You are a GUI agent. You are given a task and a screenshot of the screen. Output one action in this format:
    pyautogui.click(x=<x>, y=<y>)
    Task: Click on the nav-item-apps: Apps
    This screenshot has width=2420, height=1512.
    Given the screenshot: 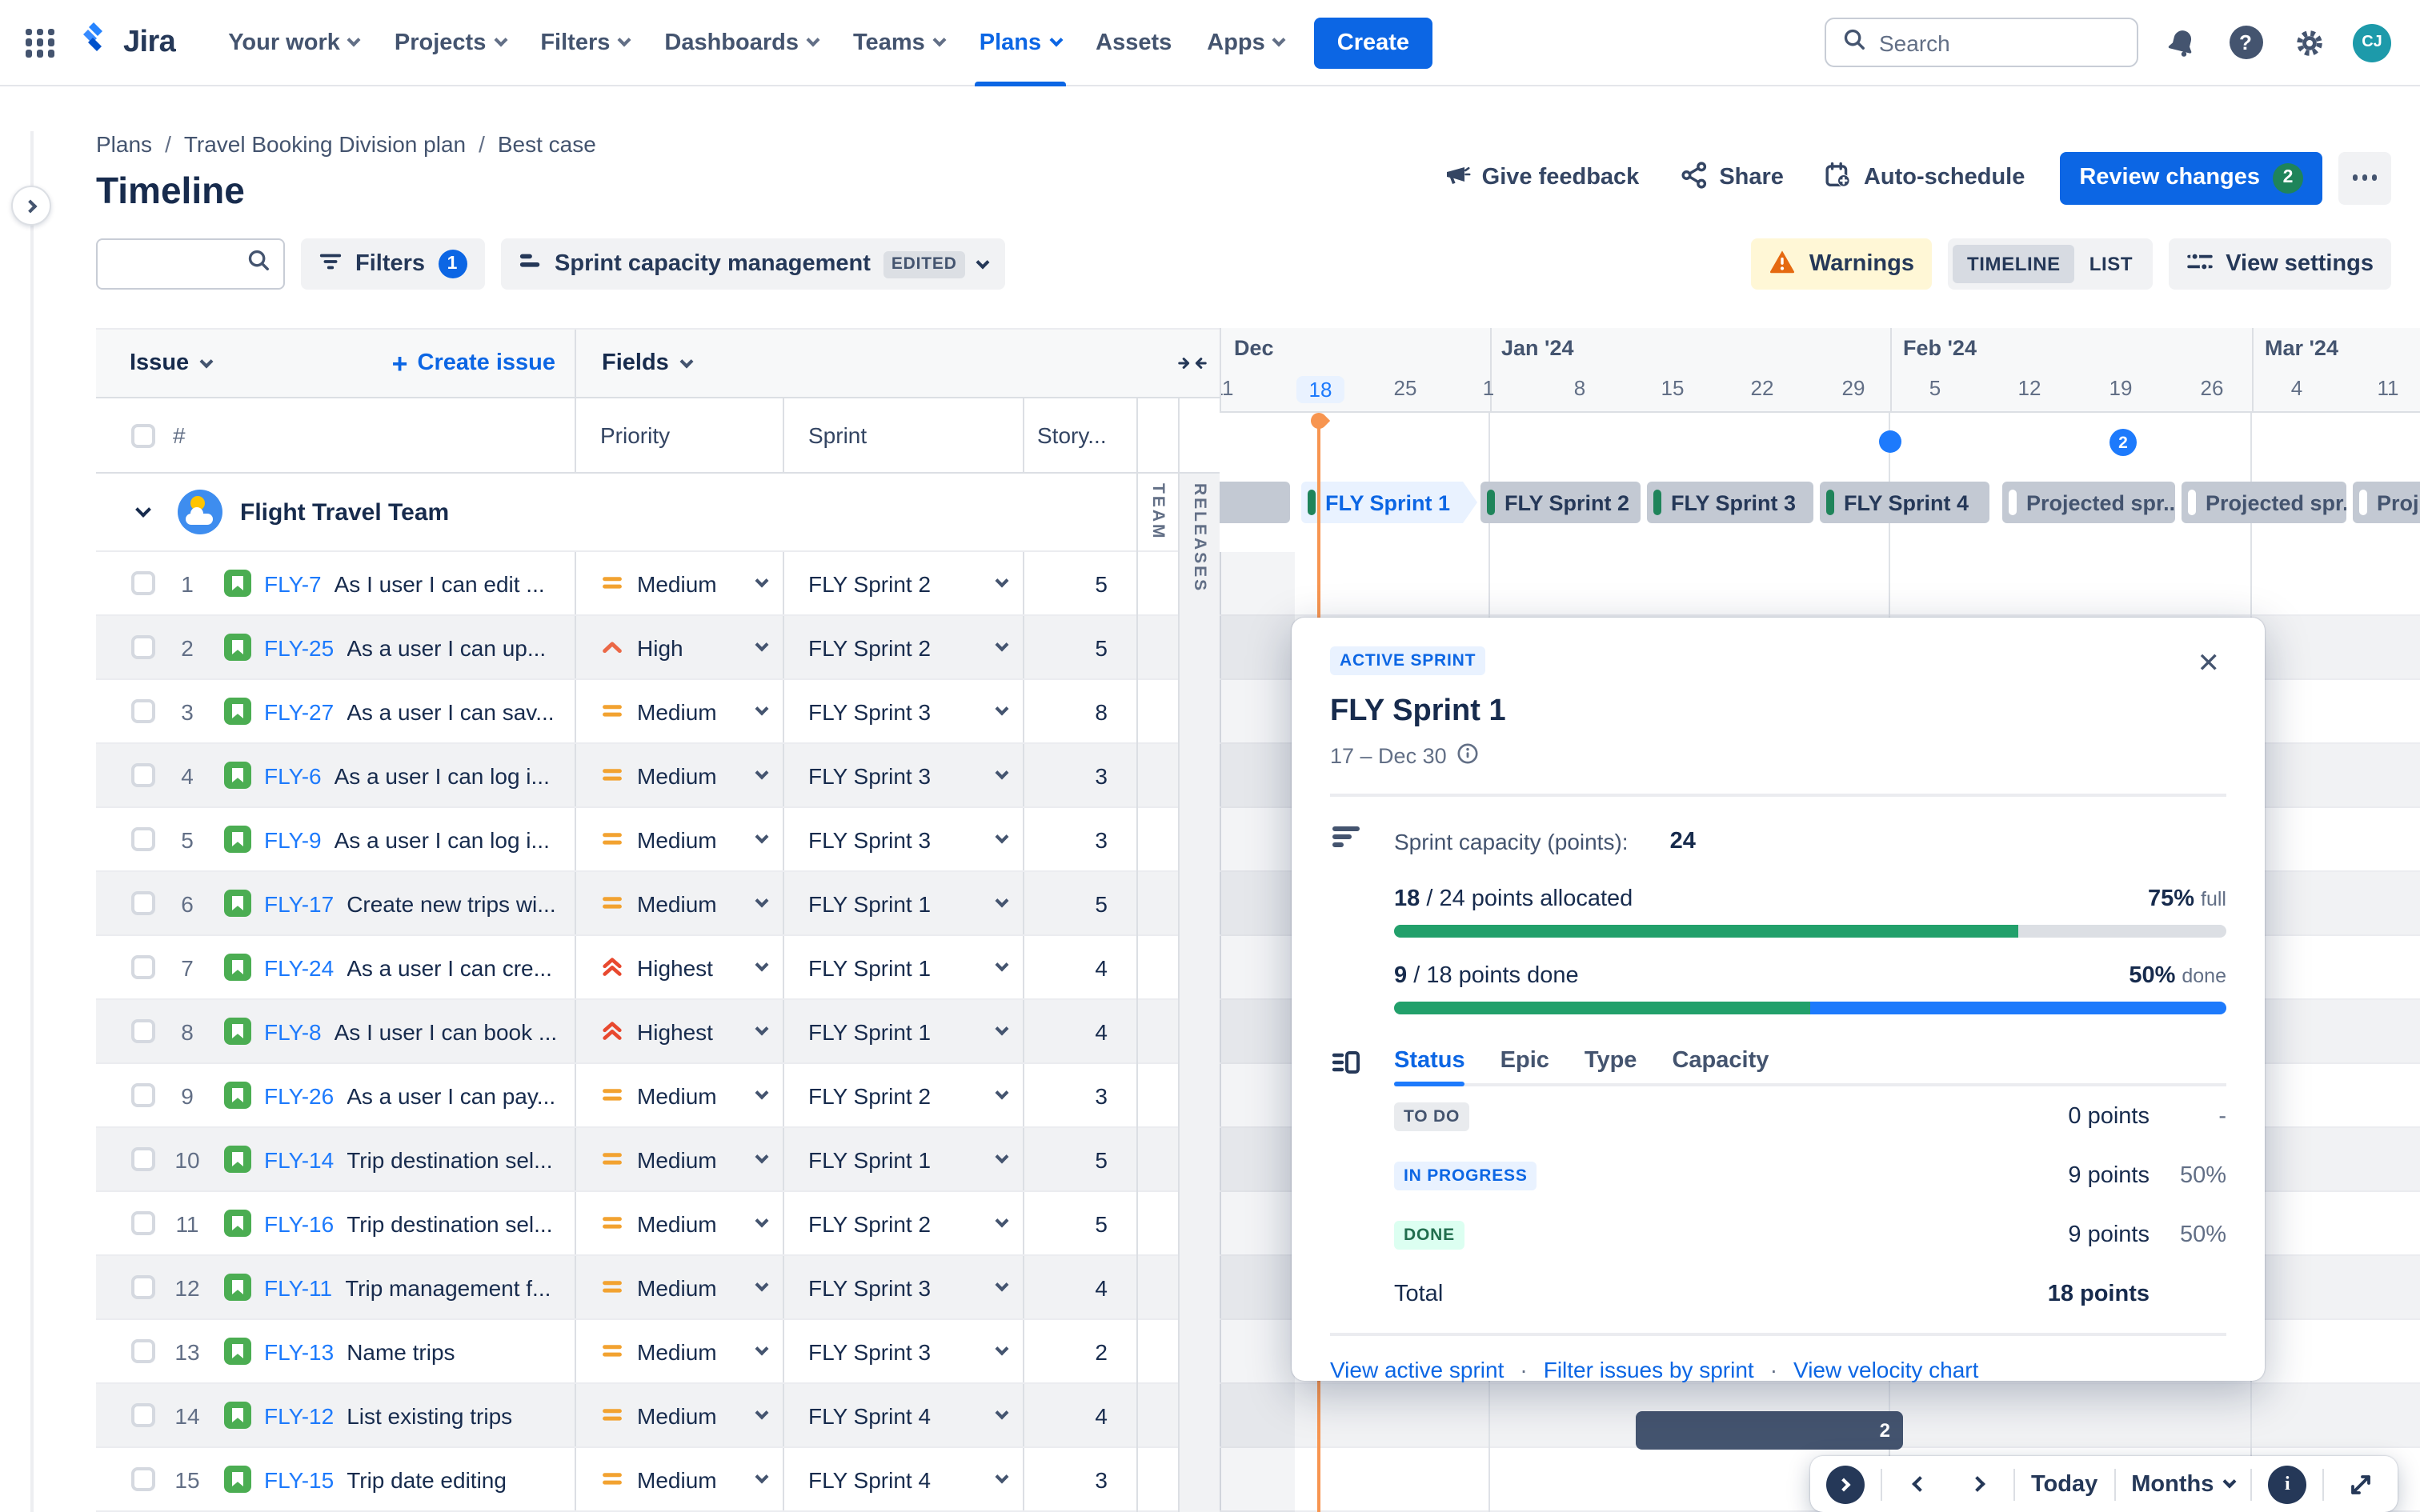 What is the action you would take?
    pyautogui.click(x=1245, y=43)
    